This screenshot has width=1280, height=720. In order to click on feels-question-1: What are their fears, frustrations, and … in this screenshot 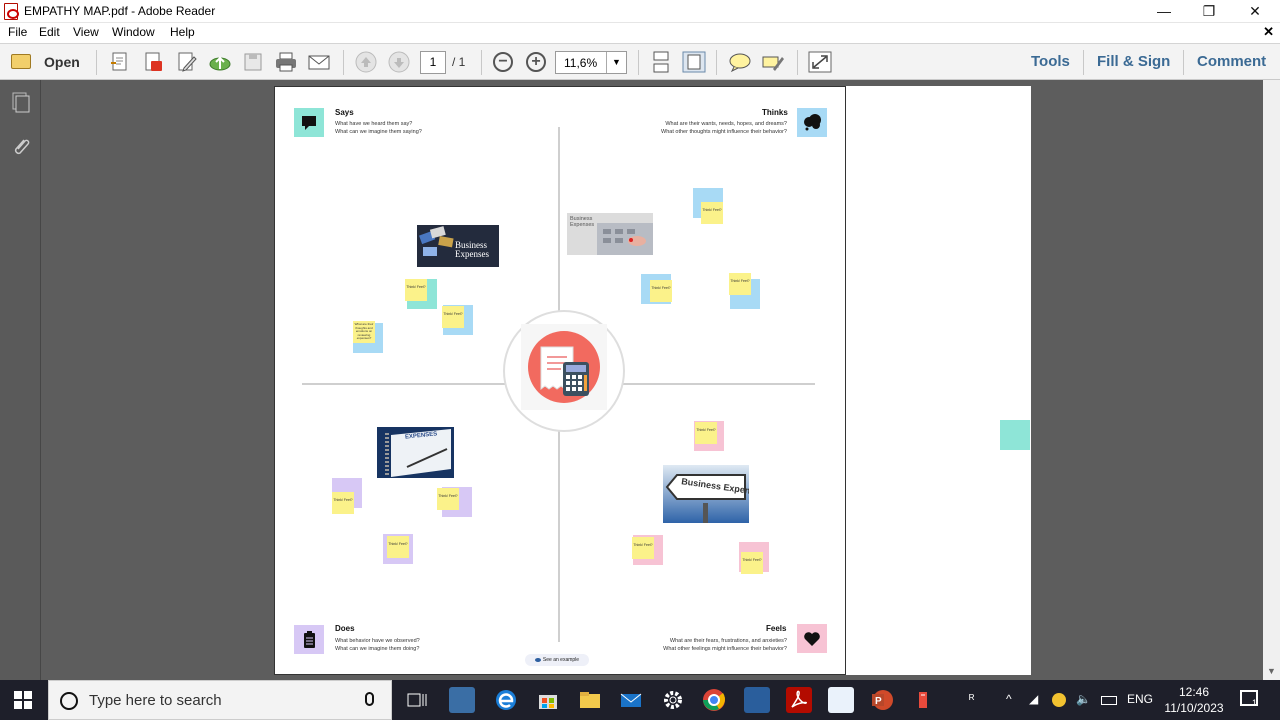, I will do `click(728, 641)`.